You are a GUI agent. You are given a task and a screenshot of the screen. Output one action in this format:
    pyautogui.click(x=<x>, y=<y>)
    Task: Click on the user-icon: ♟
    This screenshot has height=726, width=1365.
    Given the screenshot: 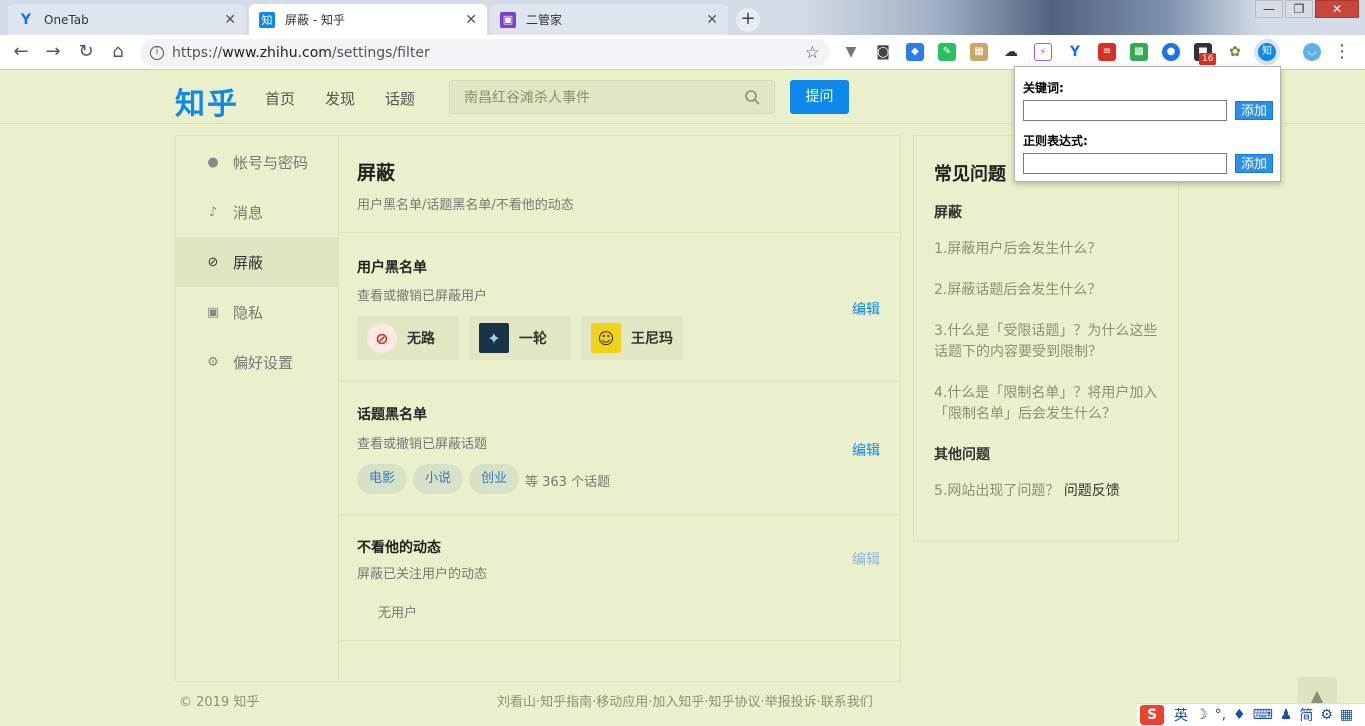 What is the action you would take?
    pyautogui.click(x=1286, y=715)
    